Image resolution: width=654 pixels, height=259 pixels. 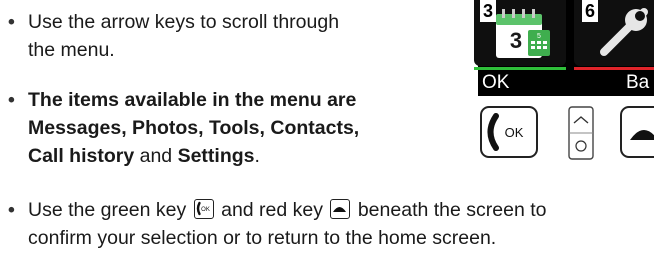 I want to click on tile-number: 6, so click(x=590, y=11).